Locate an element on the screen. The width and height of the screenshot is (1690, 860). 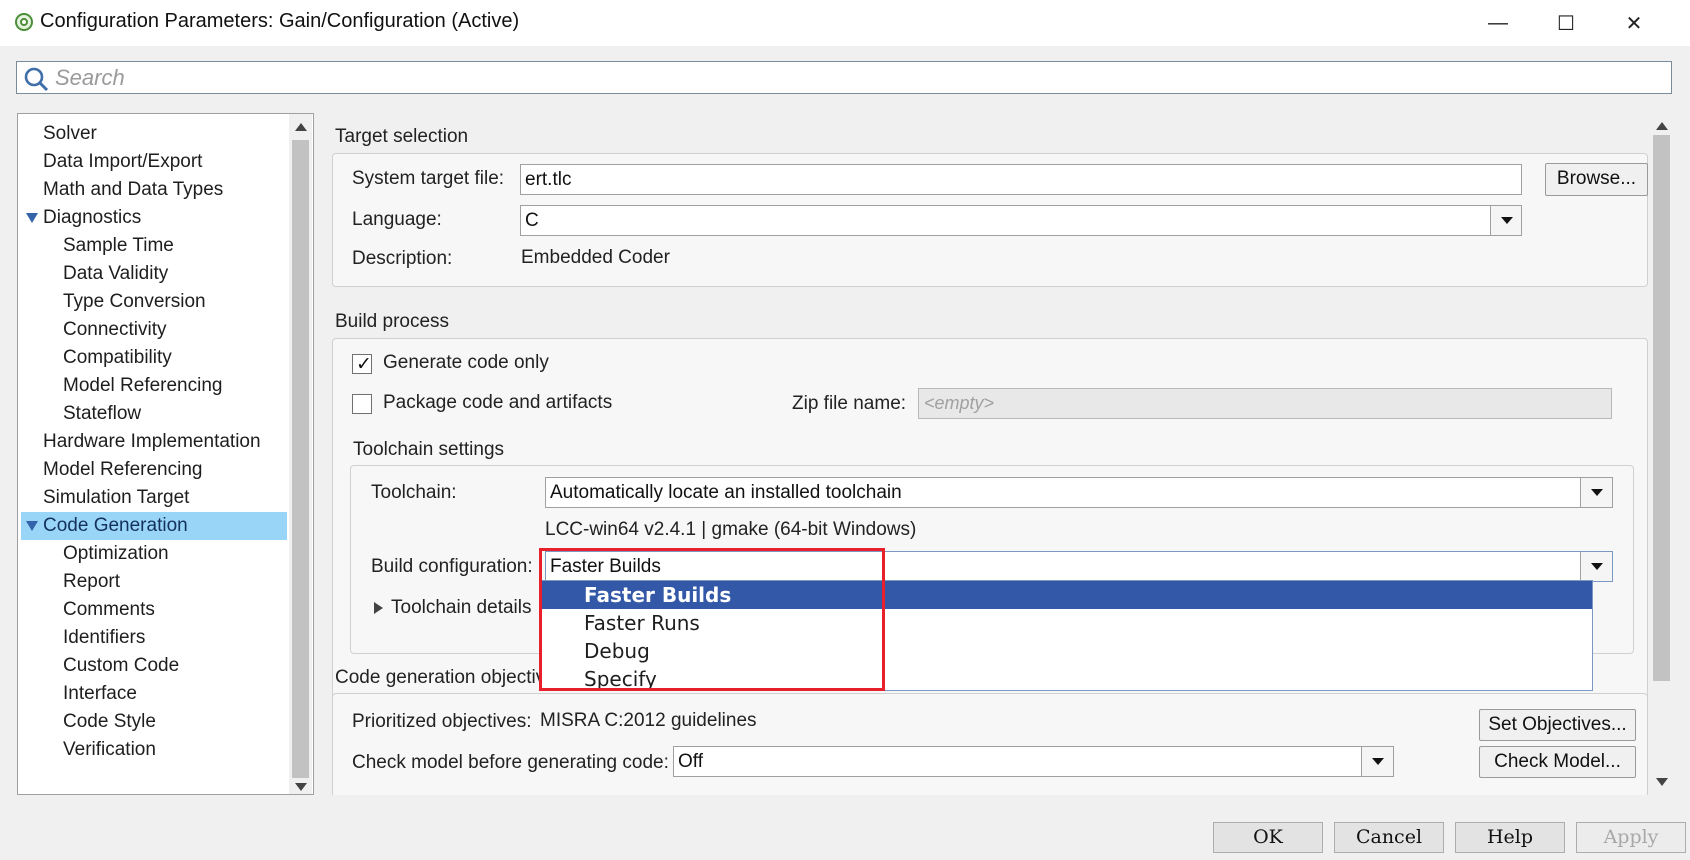
minimize-button: — is located at coordinates (1498, 23).